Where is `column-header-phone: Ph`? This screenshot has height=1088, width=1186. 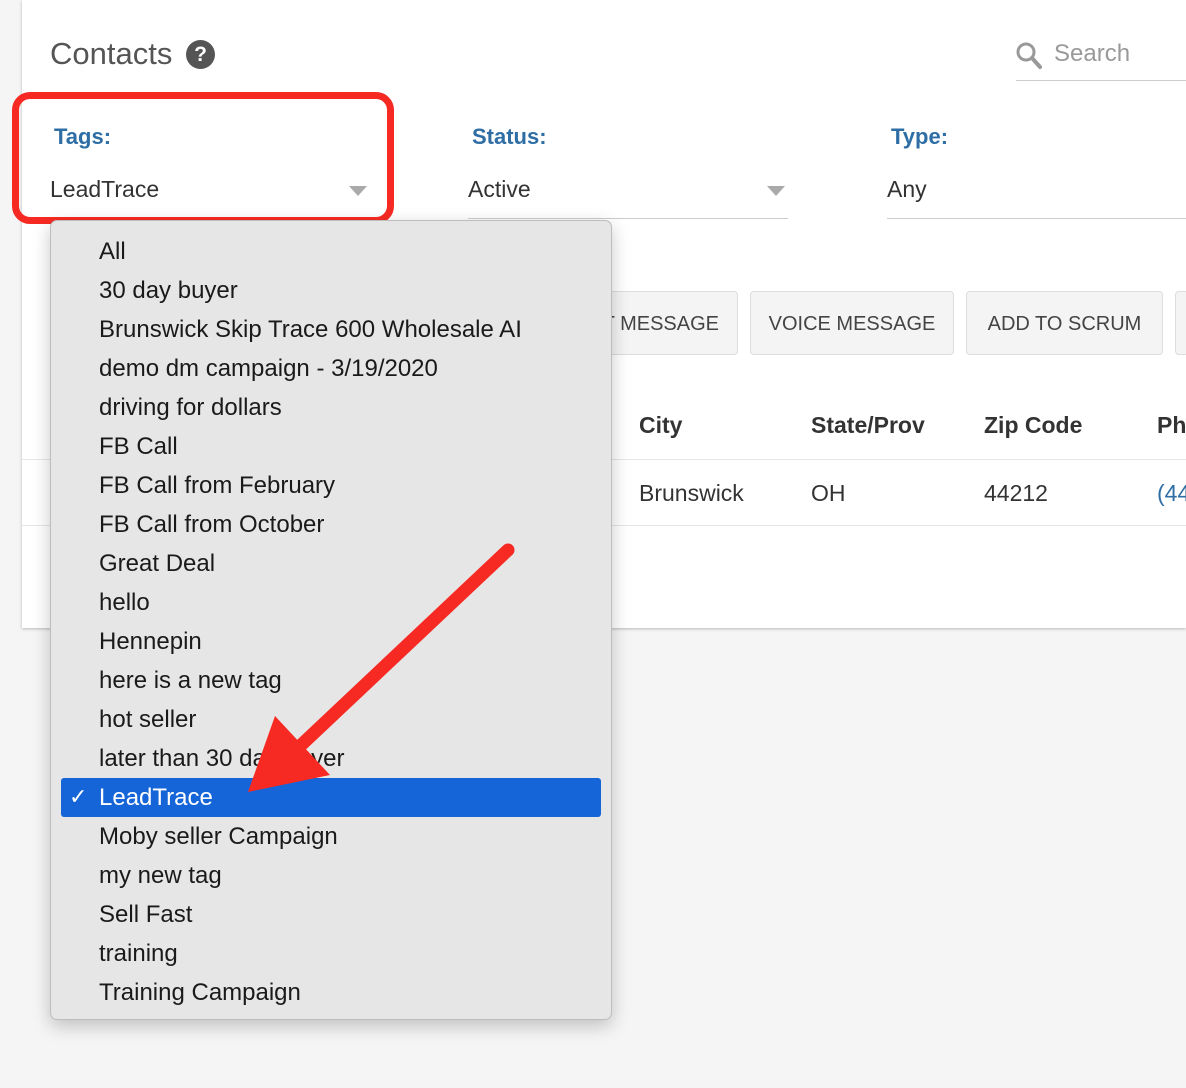 column-header-phone: Ph is located at coordinates (1171, 425).